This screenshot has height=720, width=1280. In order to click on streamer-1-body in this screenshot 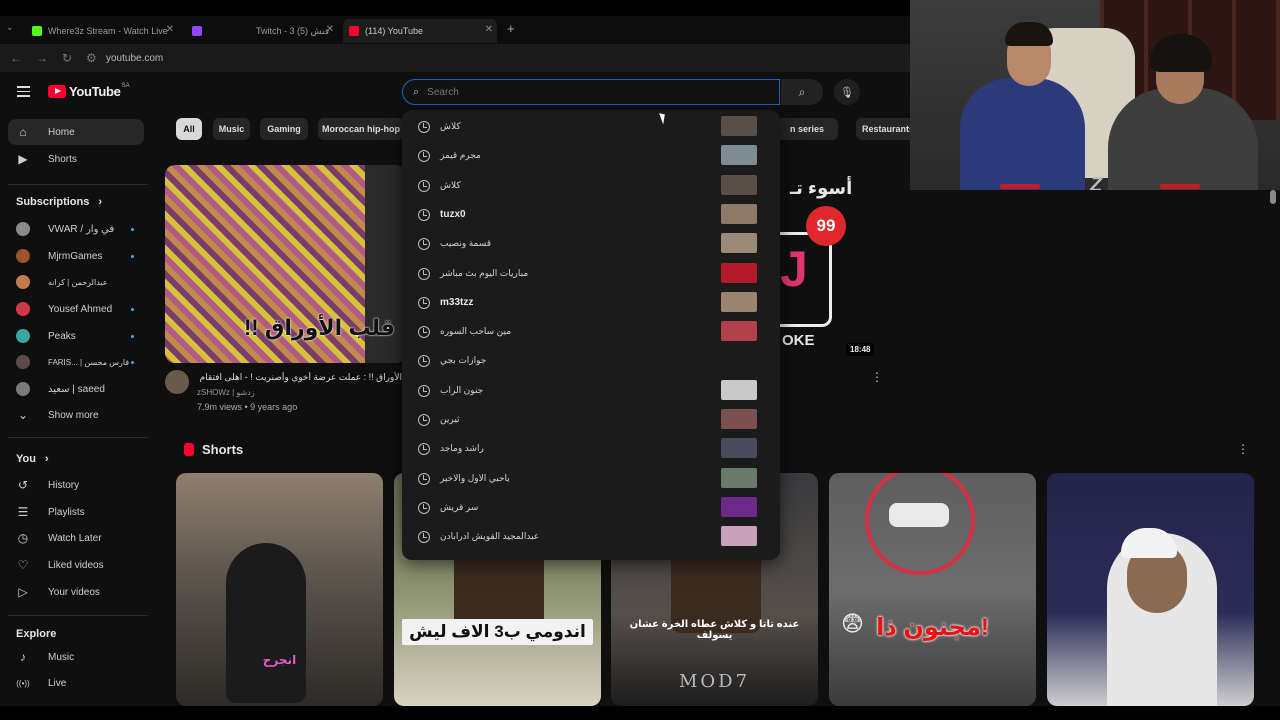, I will do `click(1022, 134)`.